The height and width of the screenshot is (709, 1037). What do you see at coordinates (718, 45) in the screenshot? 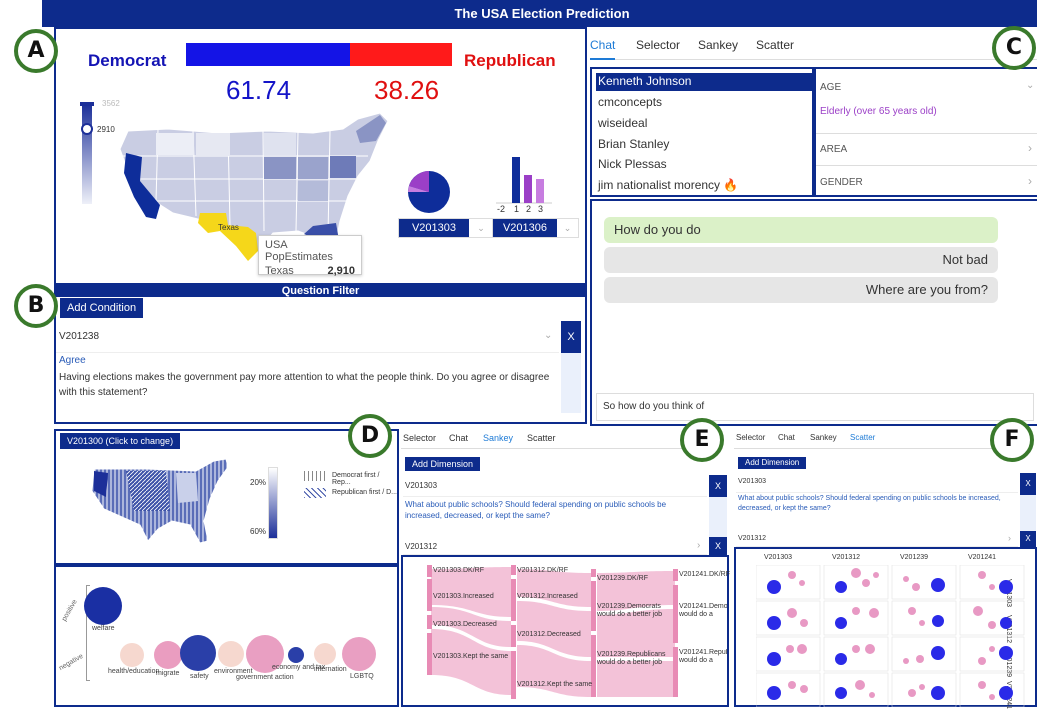
I see `tab-sankey: Sankey` at bounding box center [718, 45].